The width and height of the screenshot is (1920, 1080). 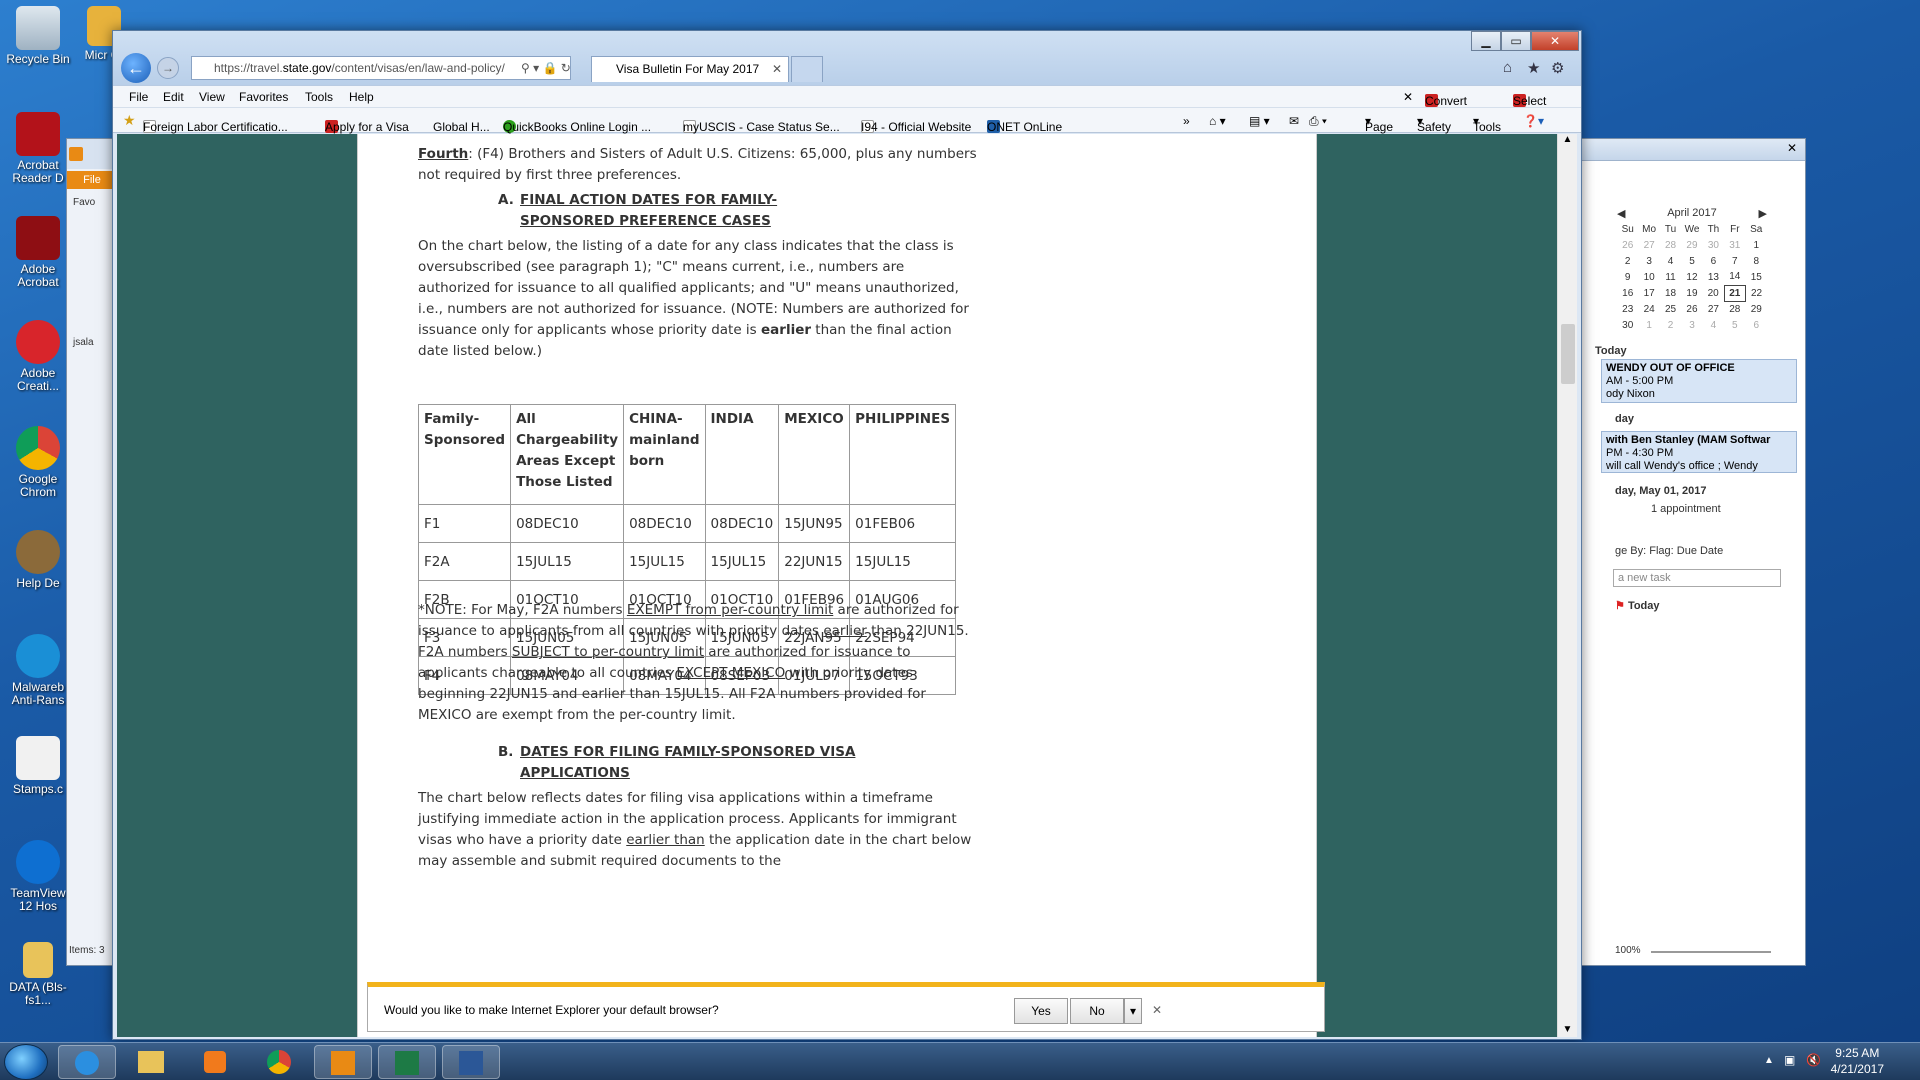 I want to click on page-menu: Page ▾, so click(x=1379, y=124).